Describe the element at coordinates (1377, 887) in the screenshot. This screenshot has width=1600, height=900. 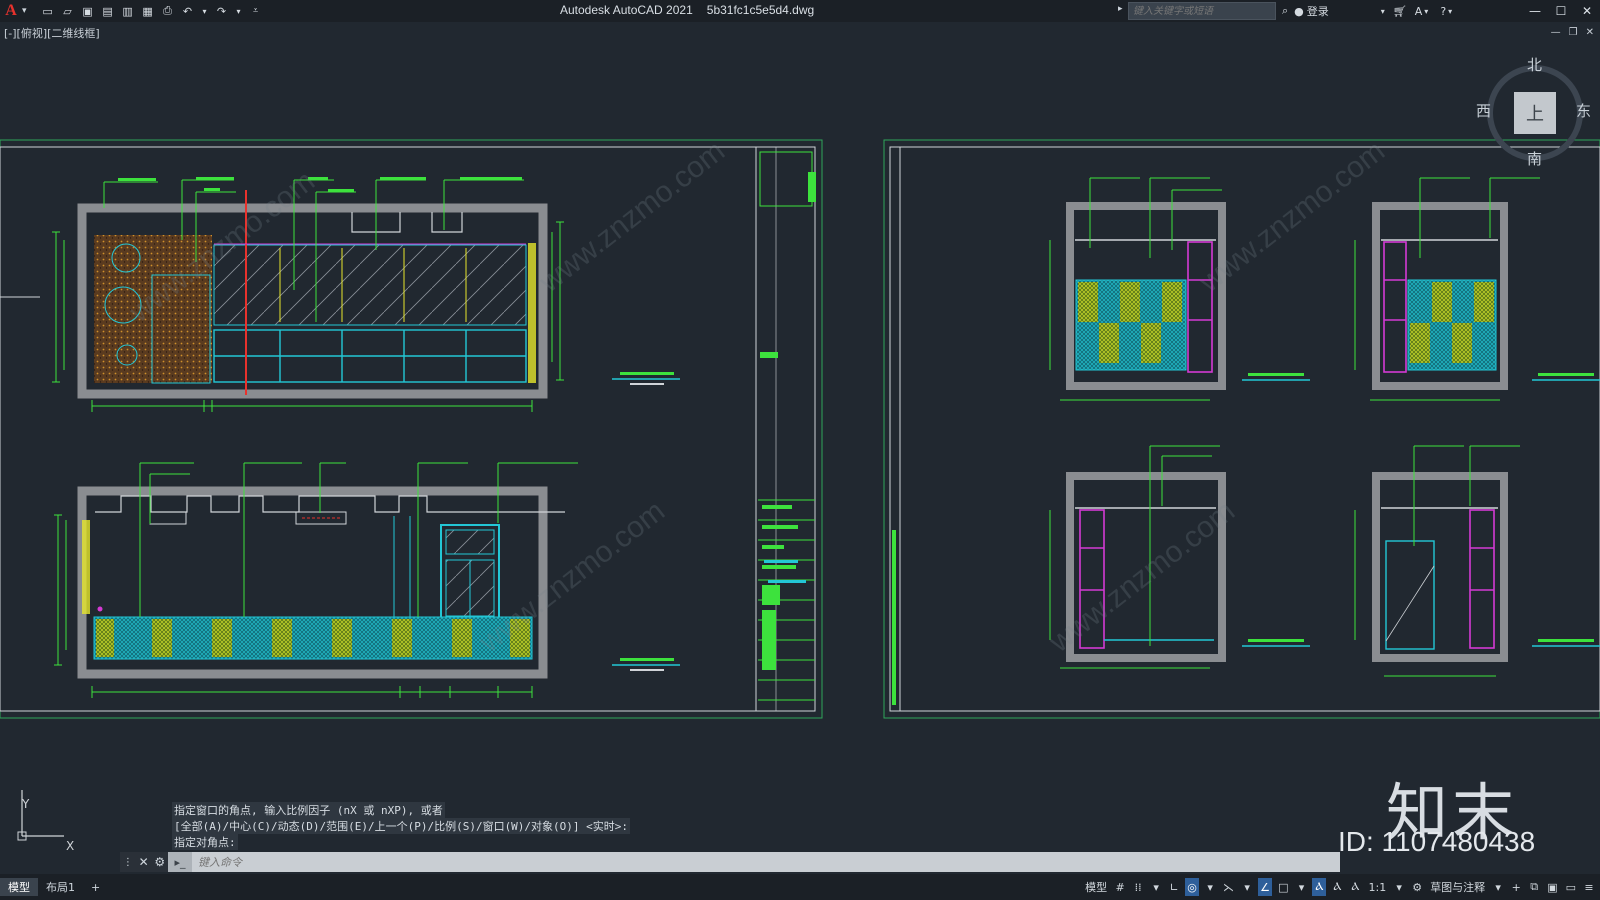
I see `annotation-scale-value: 1:1` at that location.